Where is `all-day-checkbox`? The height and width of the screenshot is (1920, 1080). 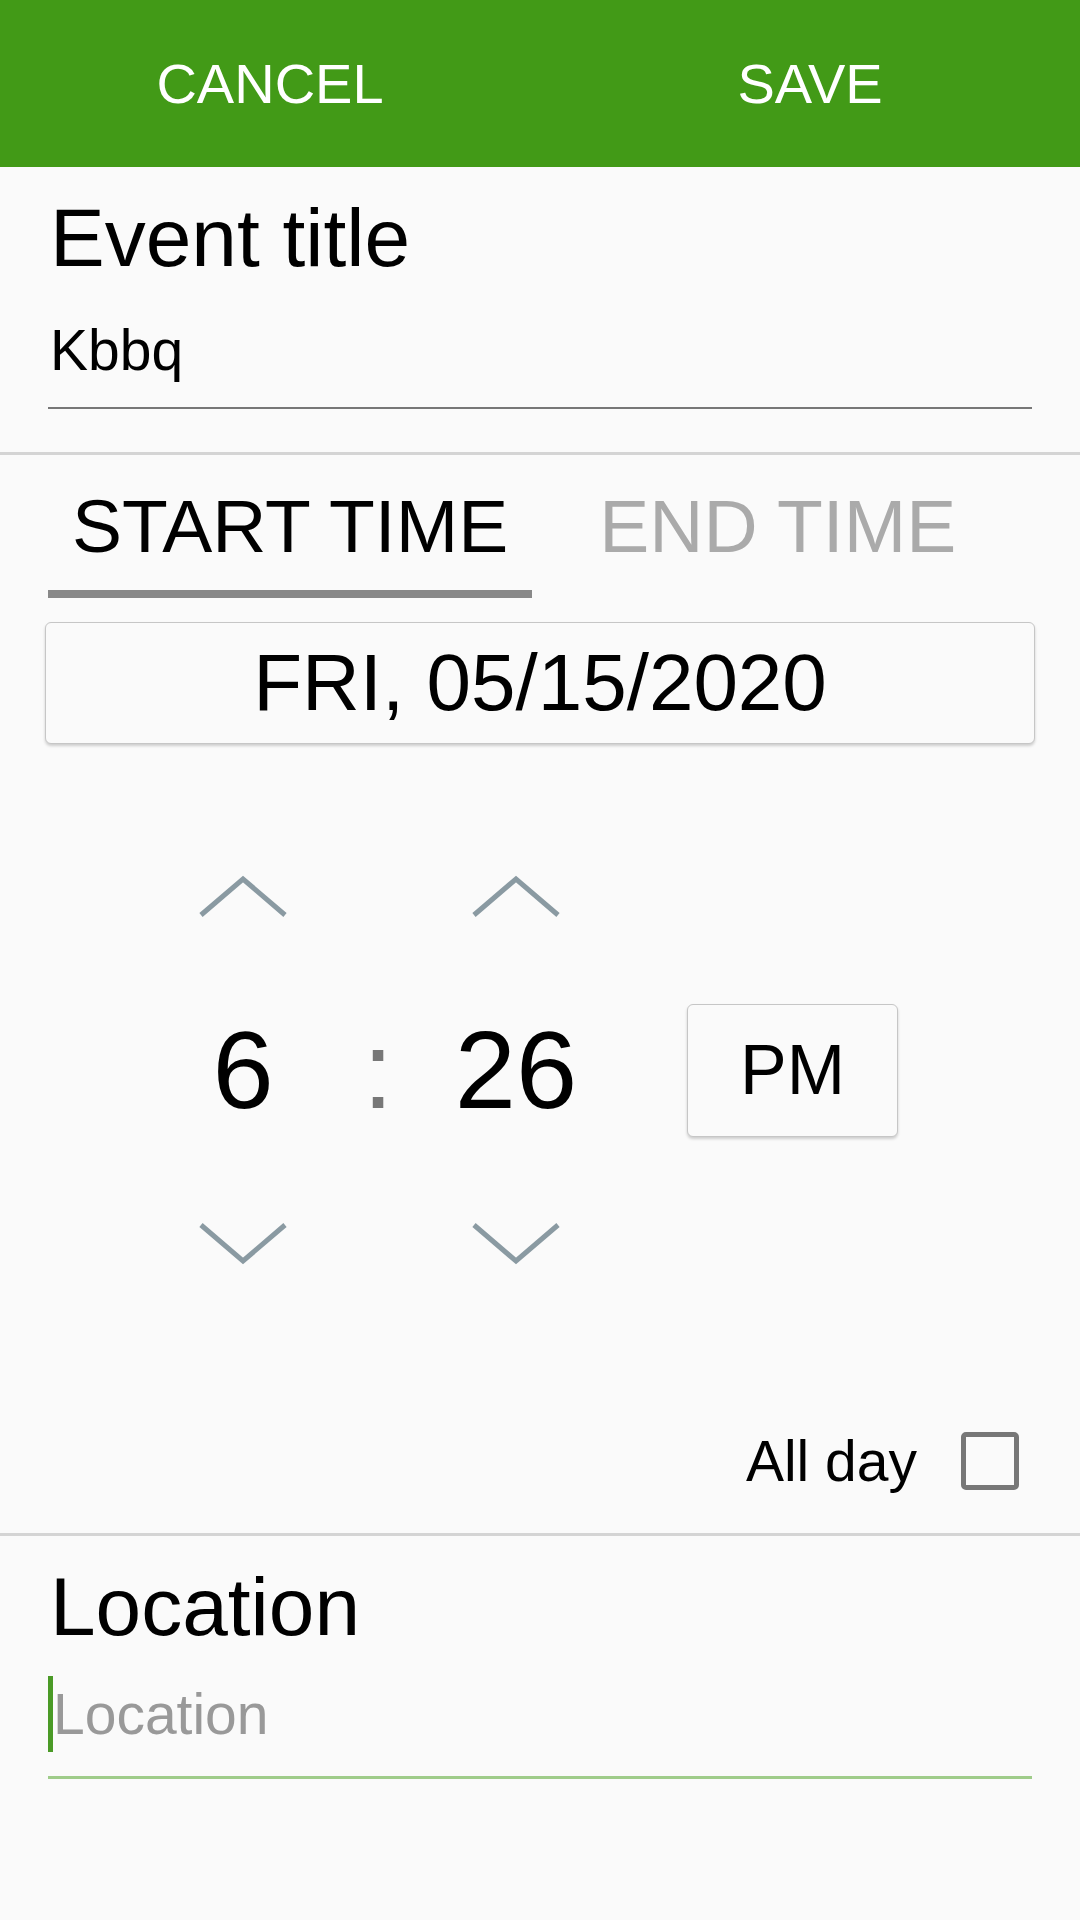 all-day-checkbox is located at coordinates (990, 1461).